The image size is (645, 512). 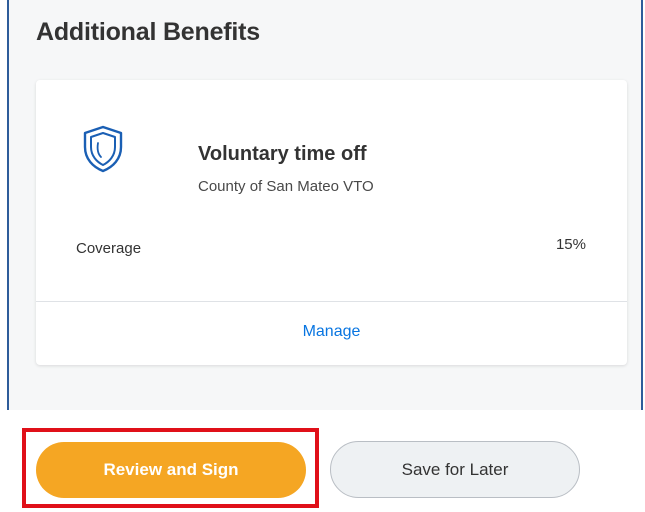 I want to click on save-for-later-button: Save for Later, so click(x=455, y=469).